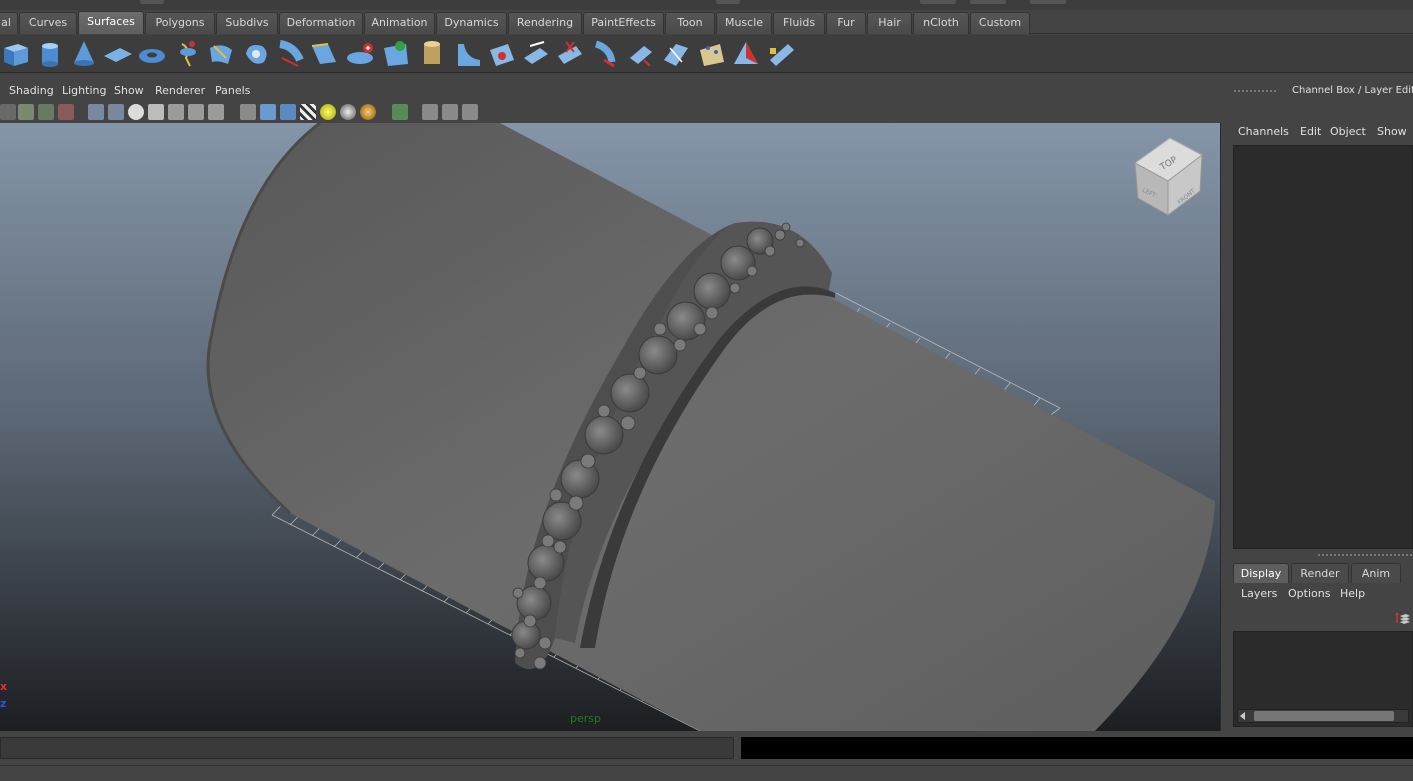 The width and height of the screenshot is (1413, 781). What do you see at coordinates (180, 23) in the screenshot?
I see `tab-polygons: Polygons` at bounding box center [180, 23].